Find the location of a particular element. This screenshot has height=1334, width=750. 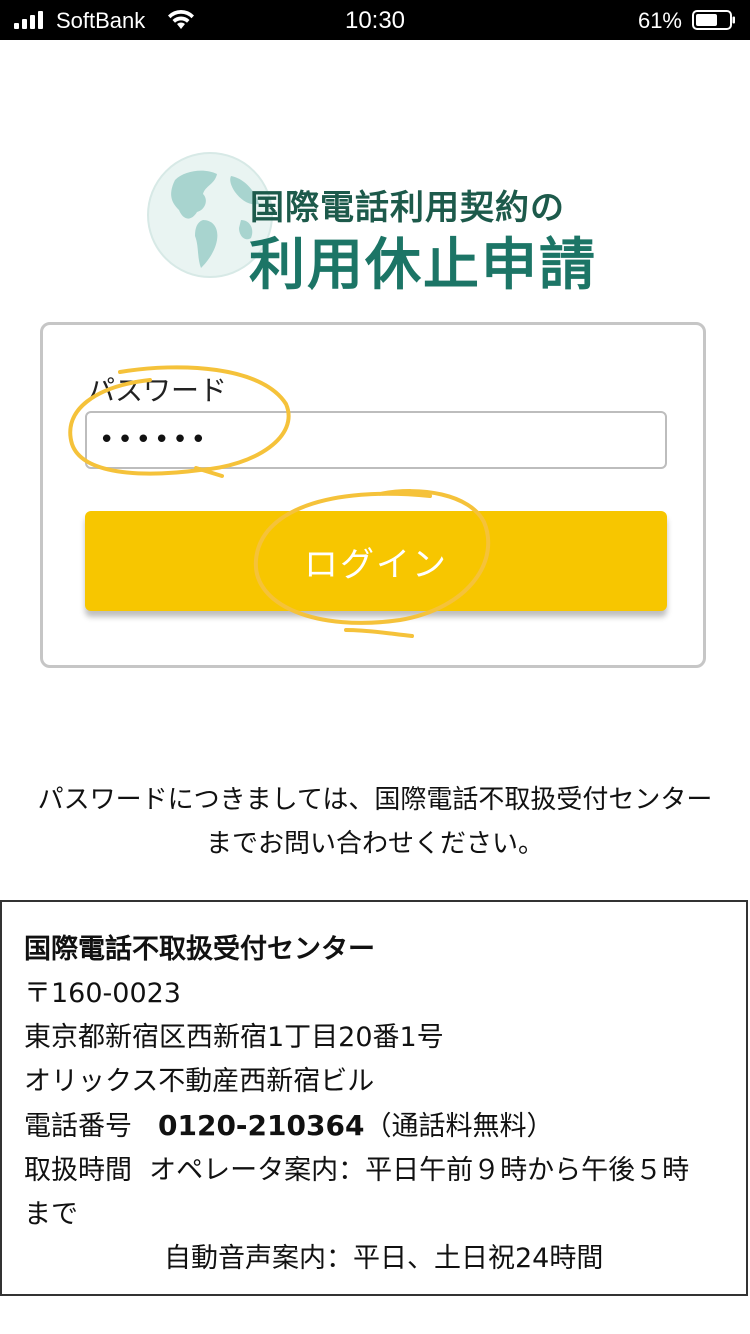

contact-postal: 〒160-0023 is located at coordinates (102, 993).